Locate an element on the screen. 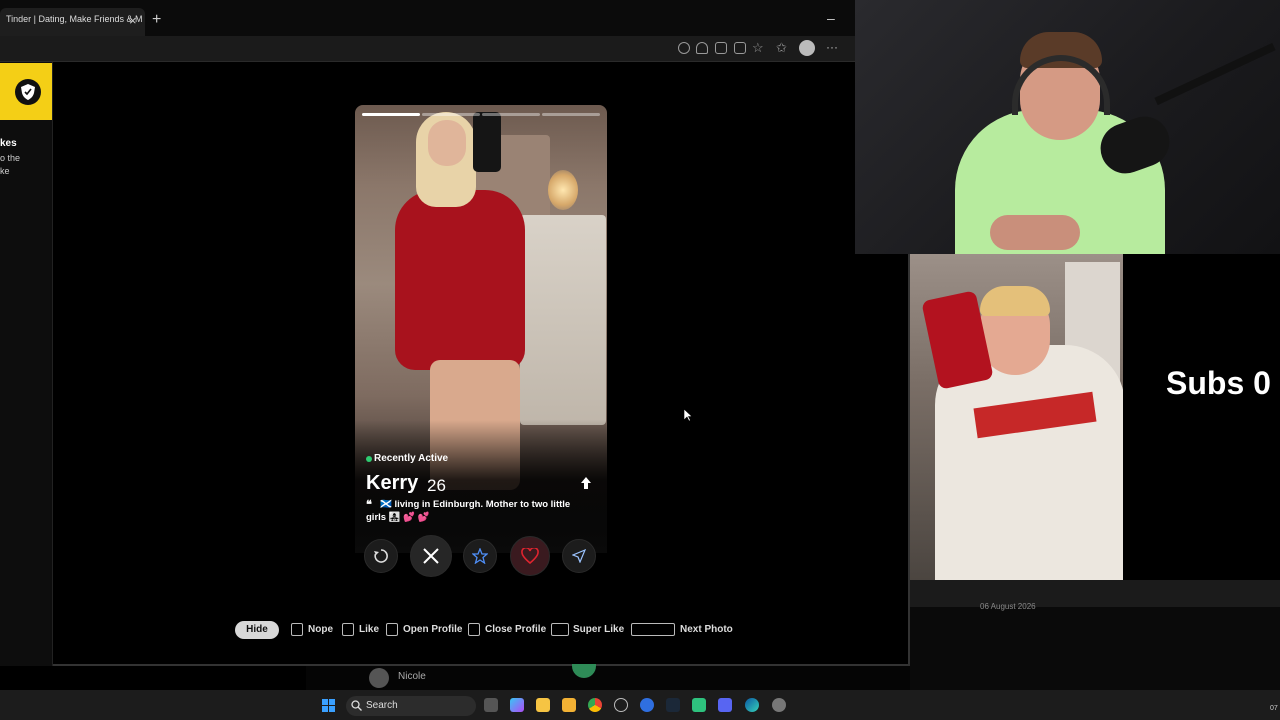  left-arrow-key-icon is located at coordinates (297, 629).